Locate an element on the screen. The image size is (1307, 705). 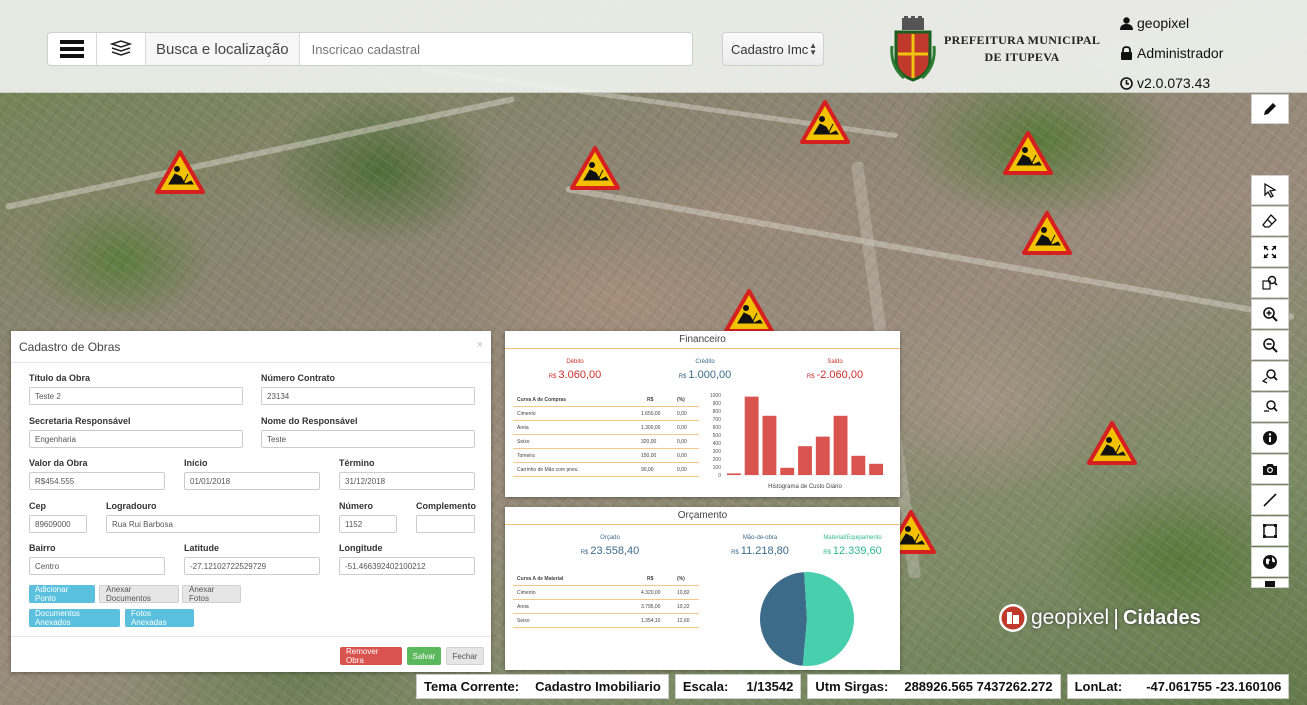
zoom-previous-button is located at coordinates (1270, 376).